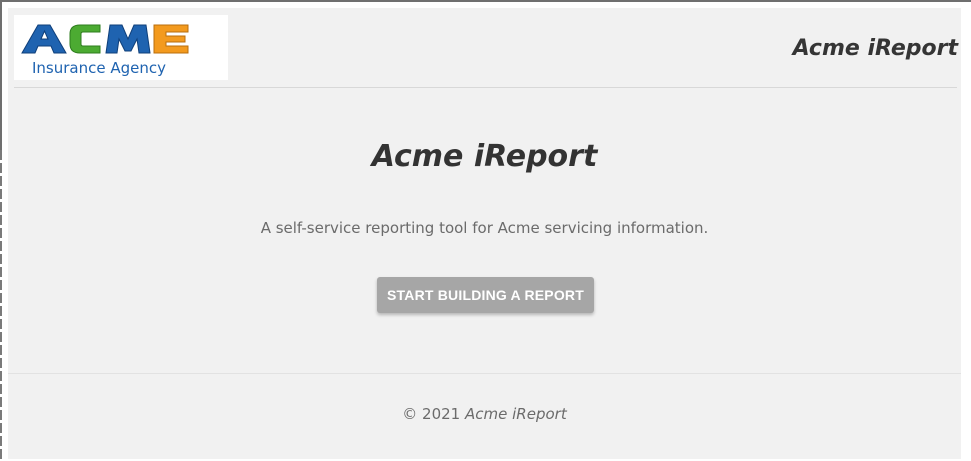 This screenshot has width=971, height=461. I want to click on footer: © 2021 Acme iReport, so click(484, 414).